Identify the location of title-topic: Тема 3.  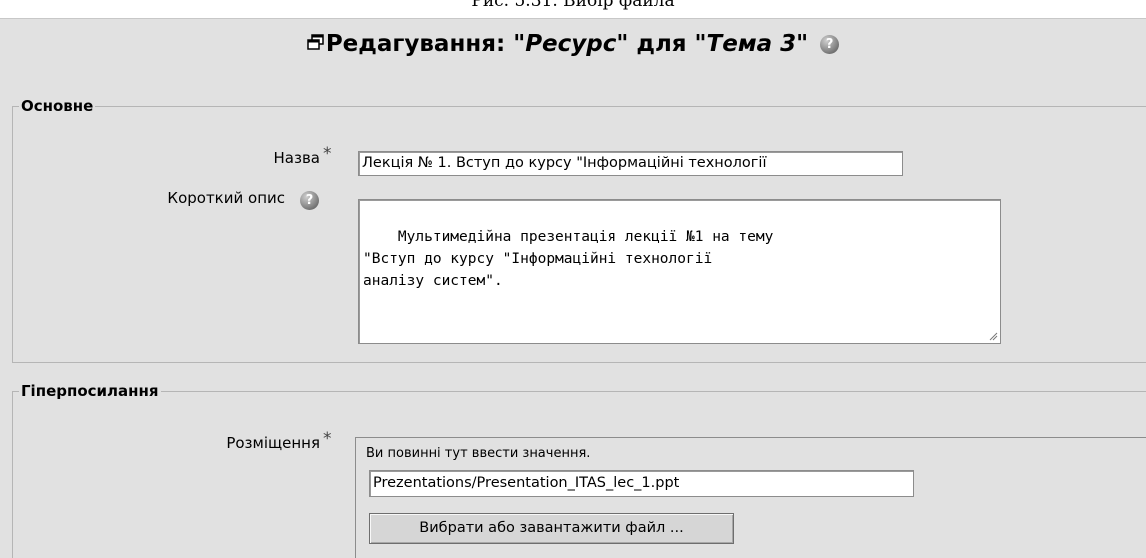
(751, 44).